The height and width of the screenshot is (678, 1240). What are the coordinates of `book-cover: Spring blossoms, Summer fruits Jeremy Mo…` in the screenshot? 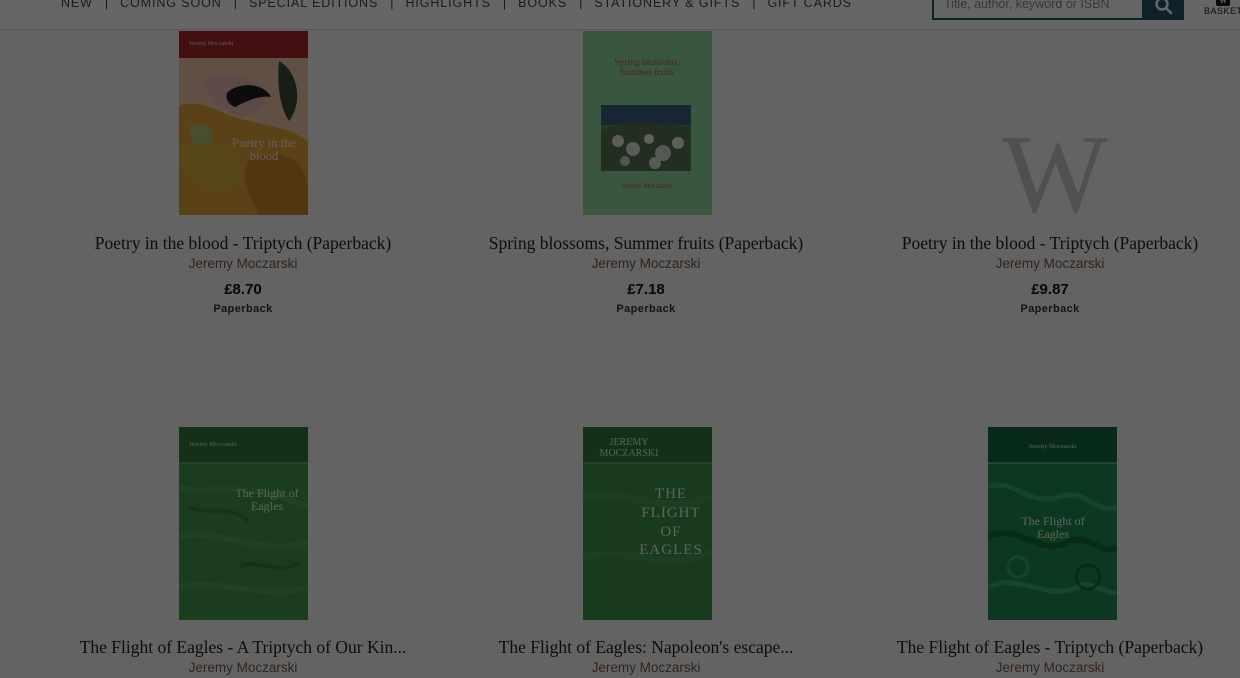 It's located at (647, 123).